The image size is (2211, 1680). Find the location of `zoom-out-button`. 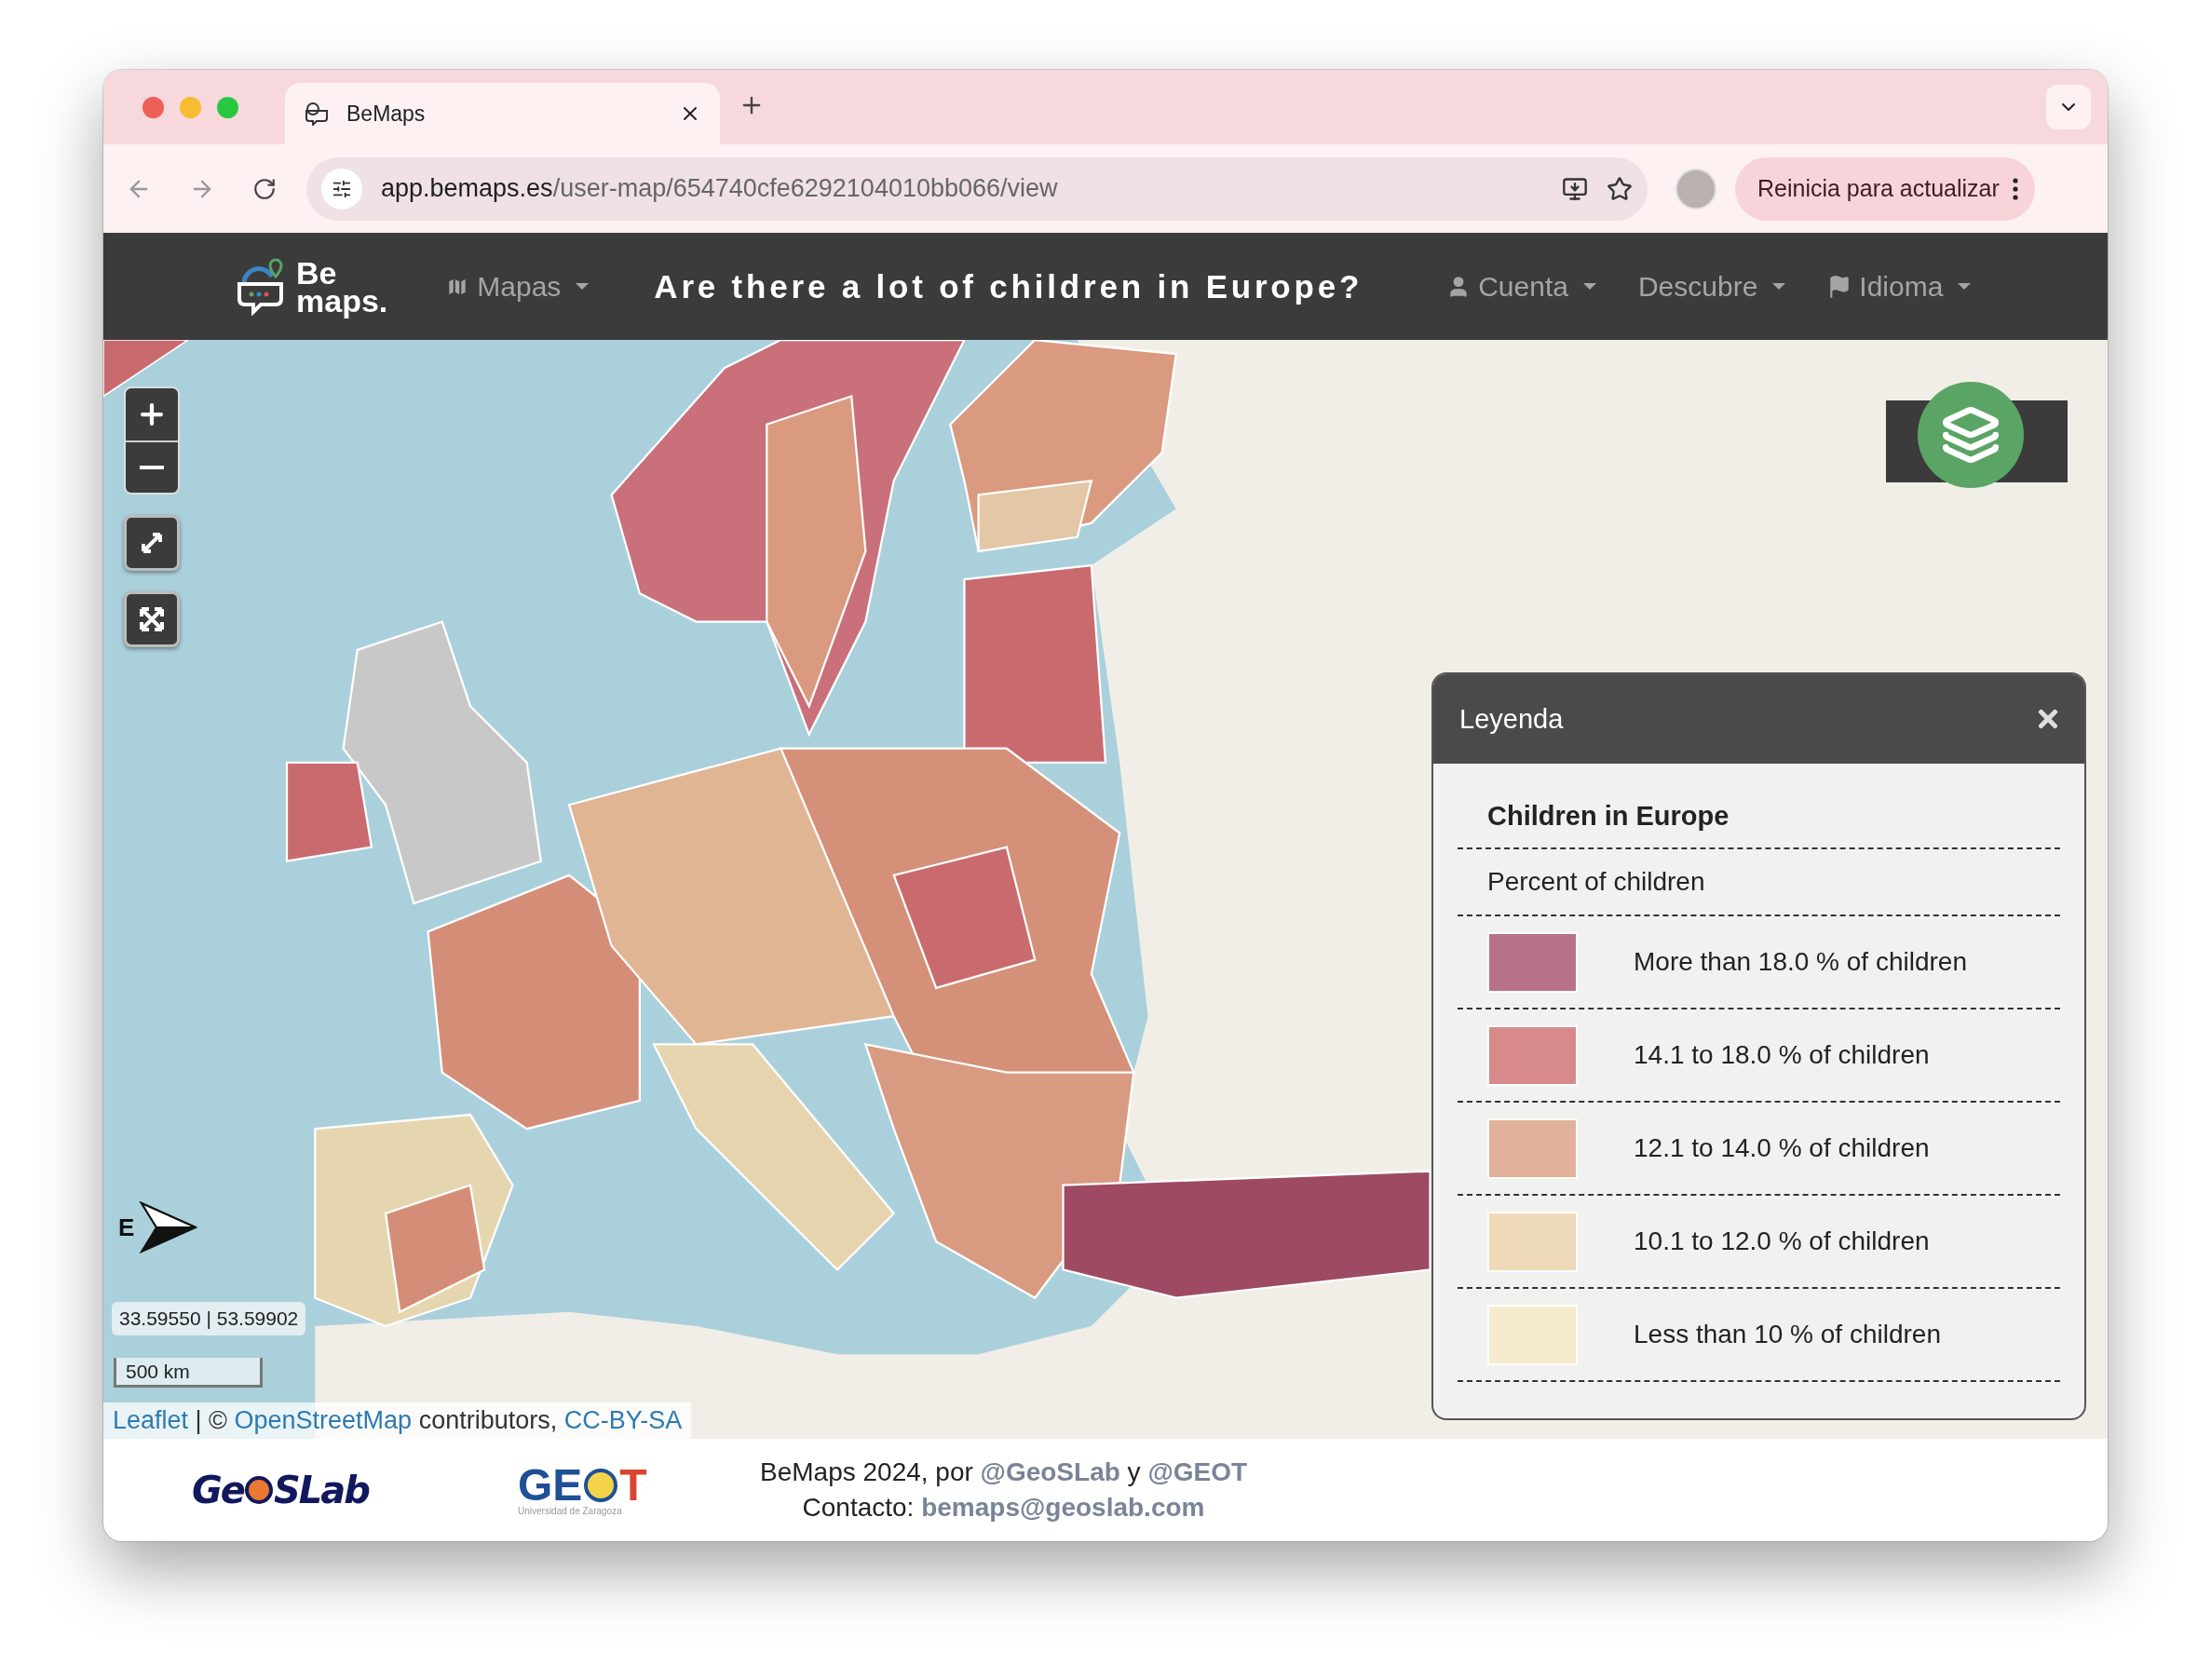

zoom-out-button is located at coordinates (152, 466).